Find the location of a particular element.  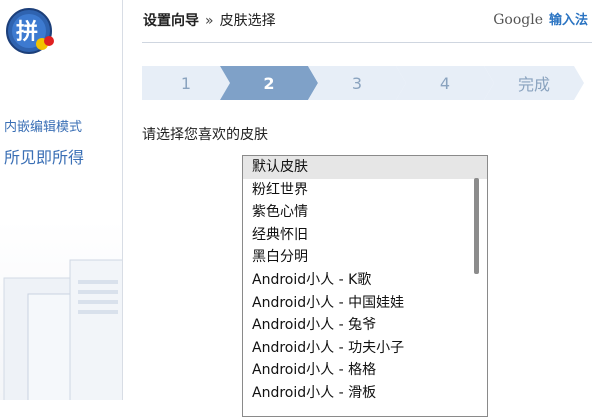

skin-item: Android小人 - 兔爷 is located at coordinates (365, 325).